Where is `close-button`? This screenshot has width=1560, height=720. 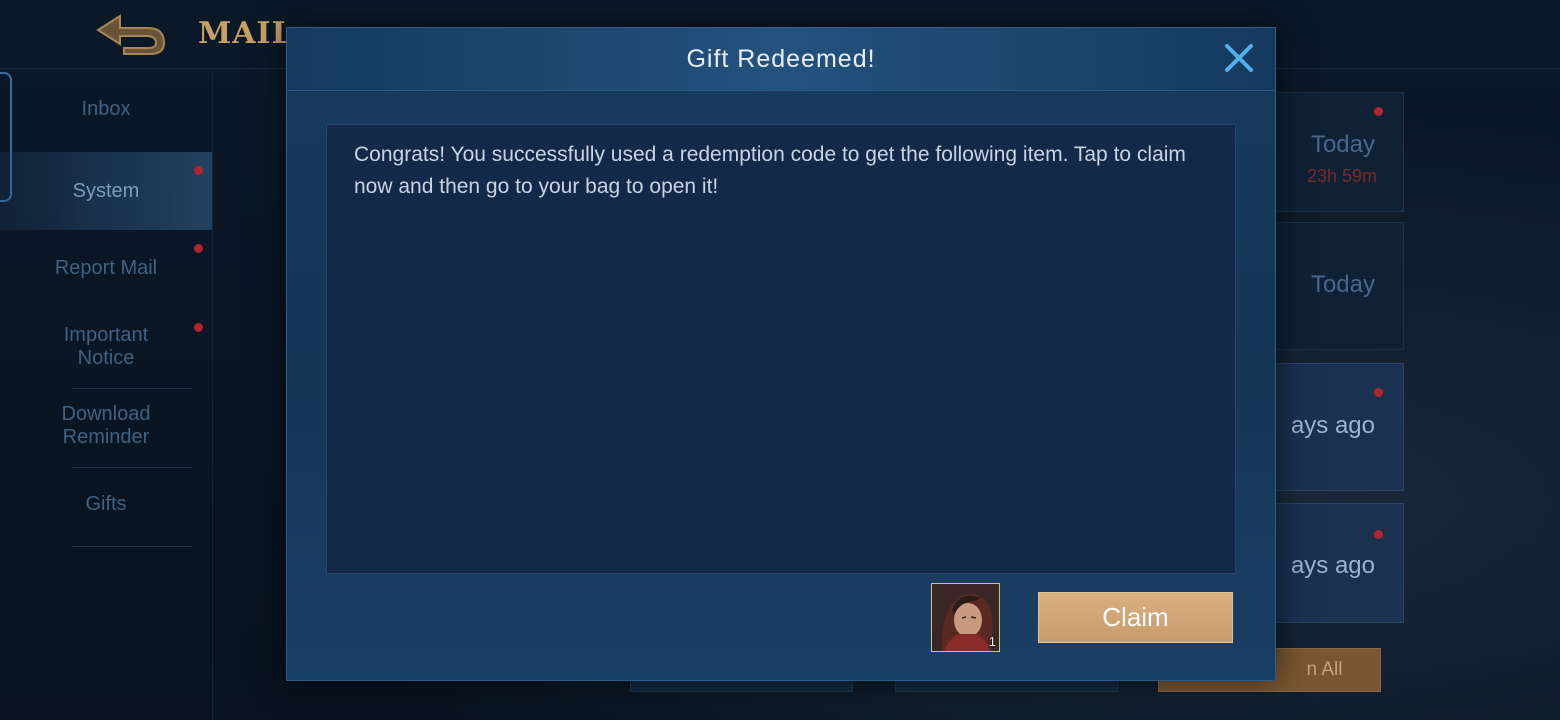 close-button is located at coordinates (1239, 58).